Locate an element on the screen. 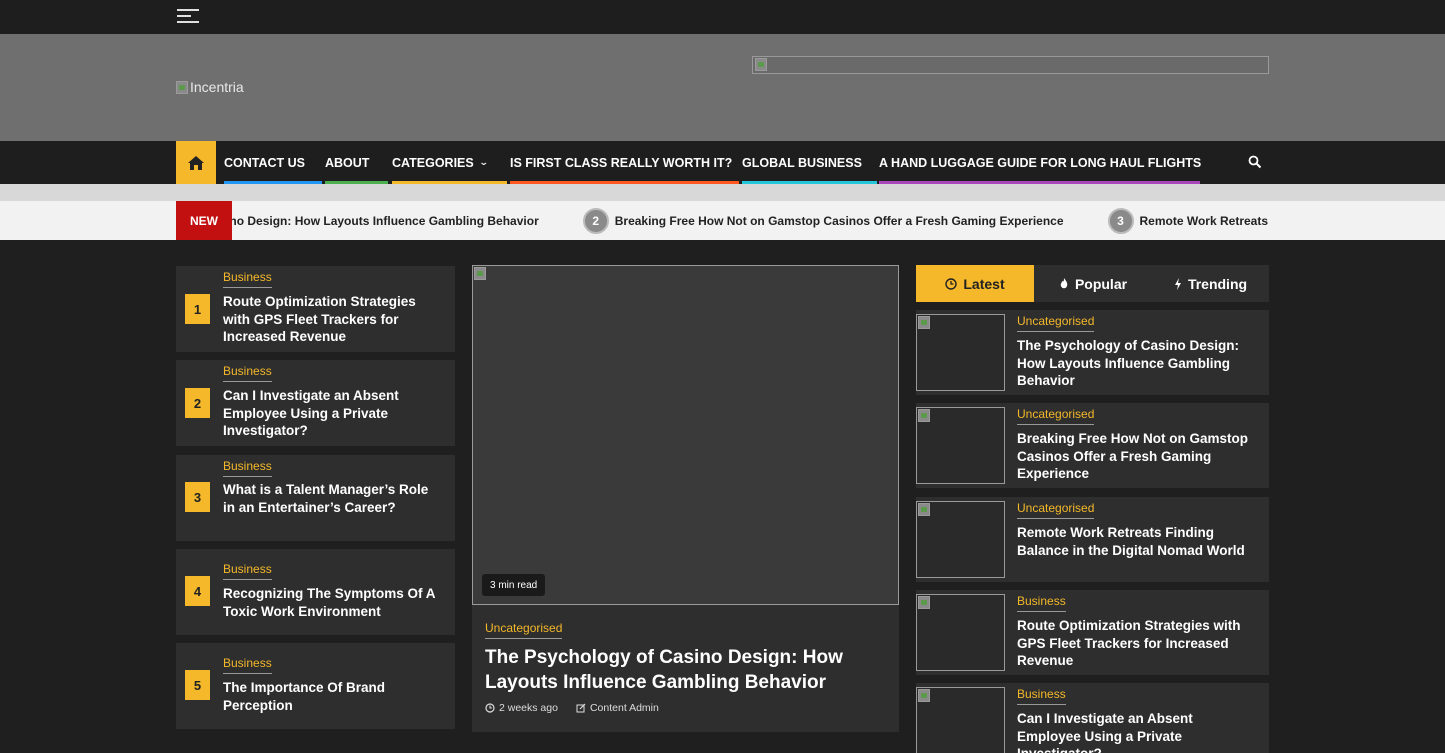 This screenshot has width=1445, height=753. tab-trending: Trending is located at coordinates (1210, 283).